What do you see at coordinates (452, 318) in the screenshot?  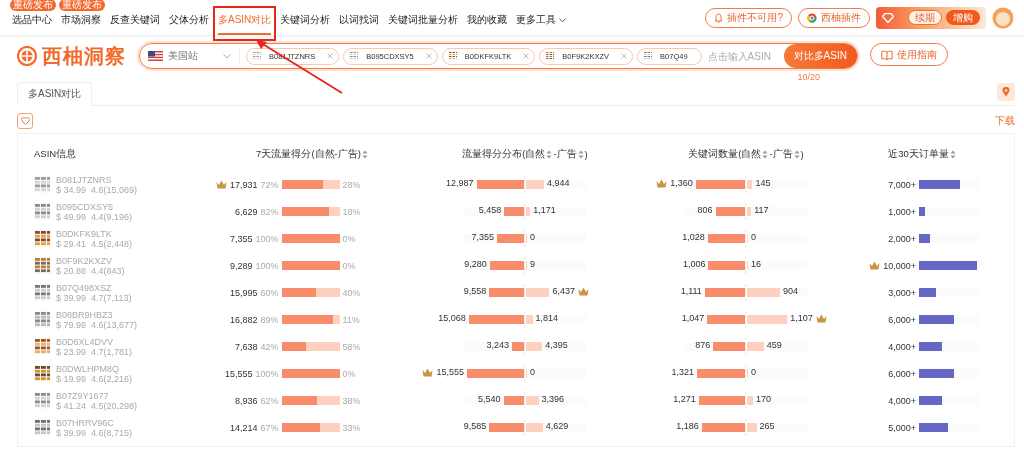 I see `cell-value: 15,068` at bounding box center [452, 318].